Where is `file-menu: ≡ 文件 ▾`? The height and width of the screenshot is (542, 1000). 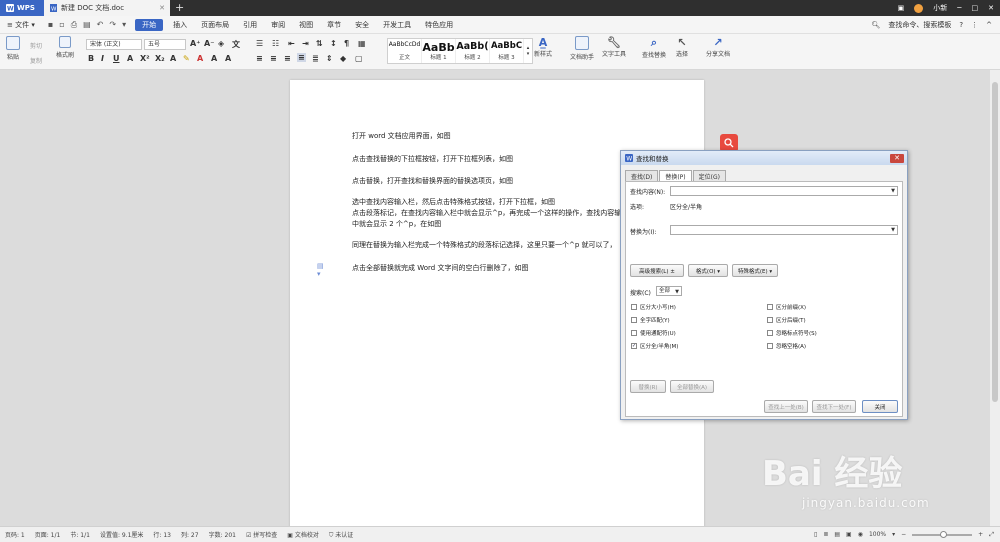
file-menu: ≡ 文件 ▾ is located at coordinates (21, 25).